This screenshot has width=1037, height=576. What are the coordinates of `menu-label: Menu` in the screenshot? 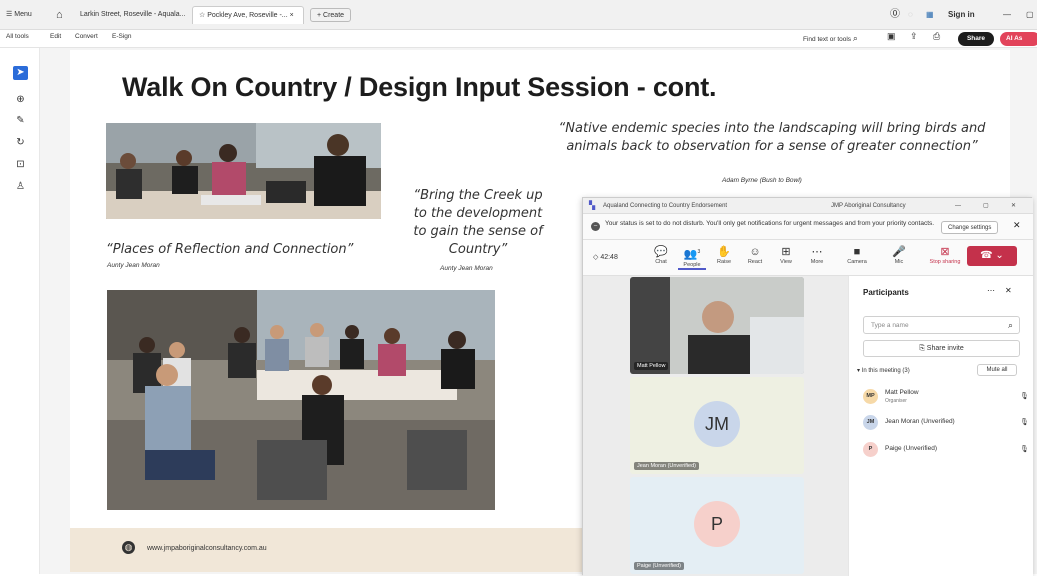 It's located at (23, 14).